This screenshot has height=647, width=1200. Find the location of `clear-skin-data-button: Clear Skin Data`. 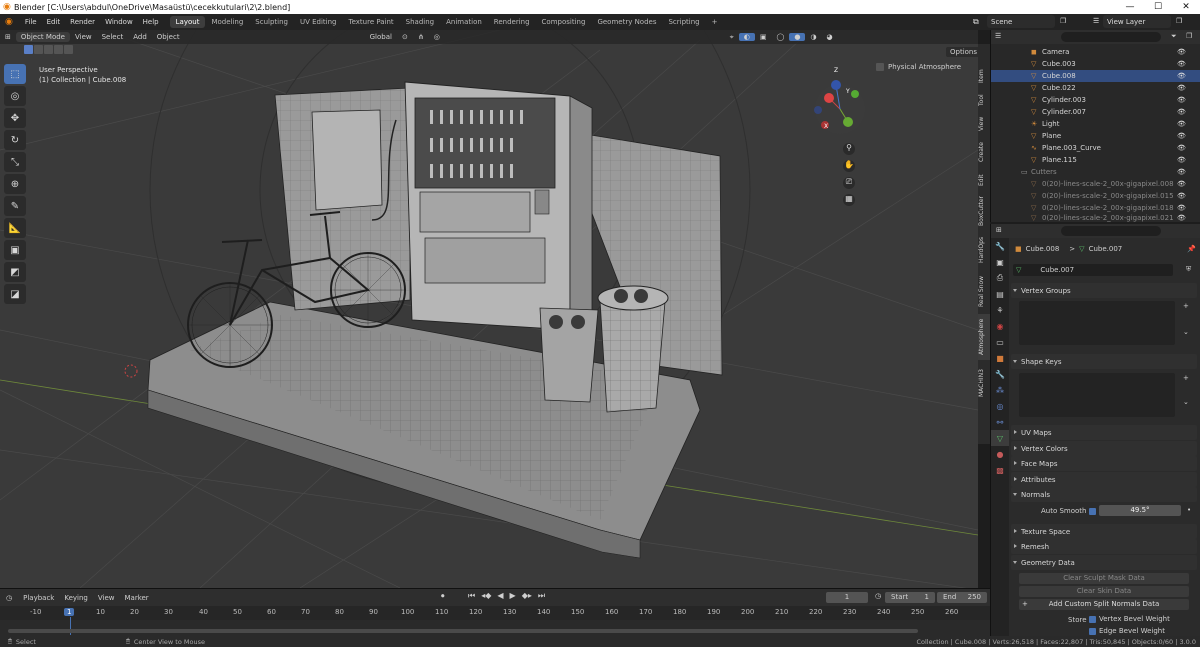

clear-skin-data-button: Clear Skin Data is located at coordinates (1104, 591).